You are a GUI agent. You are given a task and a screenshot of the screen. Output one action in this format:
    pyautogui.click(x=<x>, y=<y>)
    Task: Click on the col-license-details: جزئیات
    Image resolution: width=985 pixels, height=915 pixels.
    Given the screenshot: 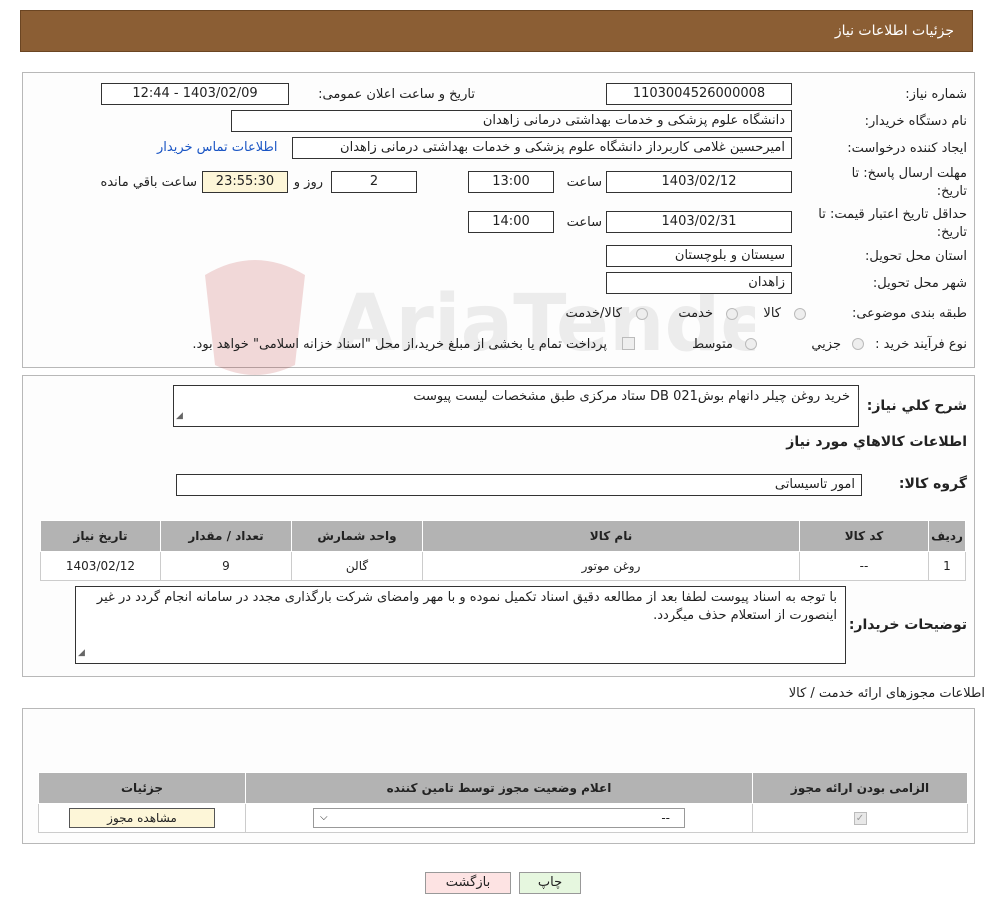 What is the action you would take?
    pyautogui.click(x=142, y=788)
    